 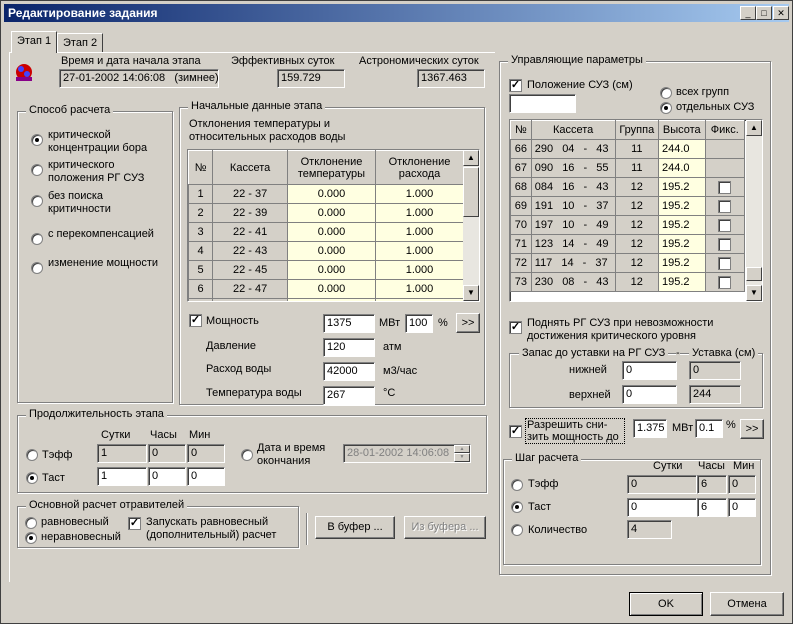 I want to click on table-row: 1 22 - 37 0.000 1.000, so click(x=326, y=194).